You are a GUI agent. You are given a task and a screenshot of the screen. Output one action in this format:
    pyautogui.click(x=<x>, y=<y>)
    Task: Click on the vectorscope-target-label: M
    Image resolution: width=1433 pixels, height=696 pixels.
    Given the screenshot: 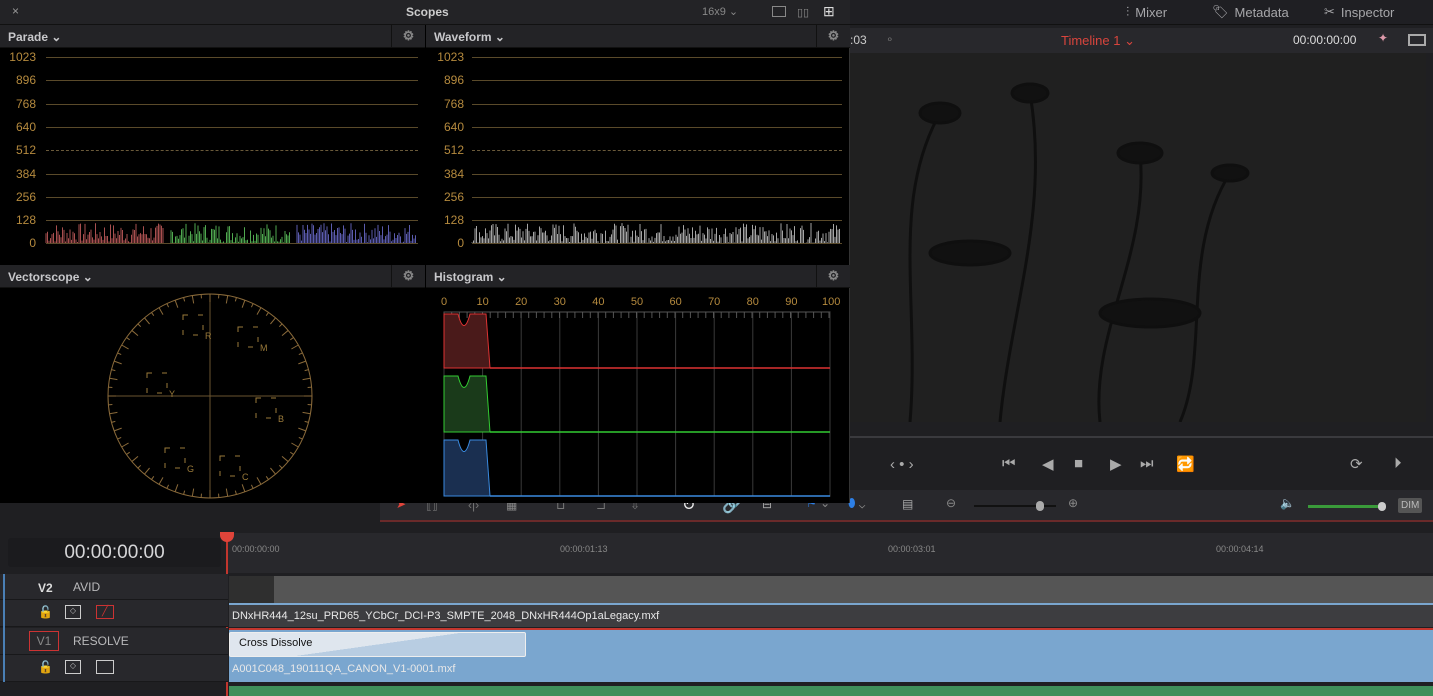 What is the action you would take?
    pyautogui.click(x=264, y=348)
    